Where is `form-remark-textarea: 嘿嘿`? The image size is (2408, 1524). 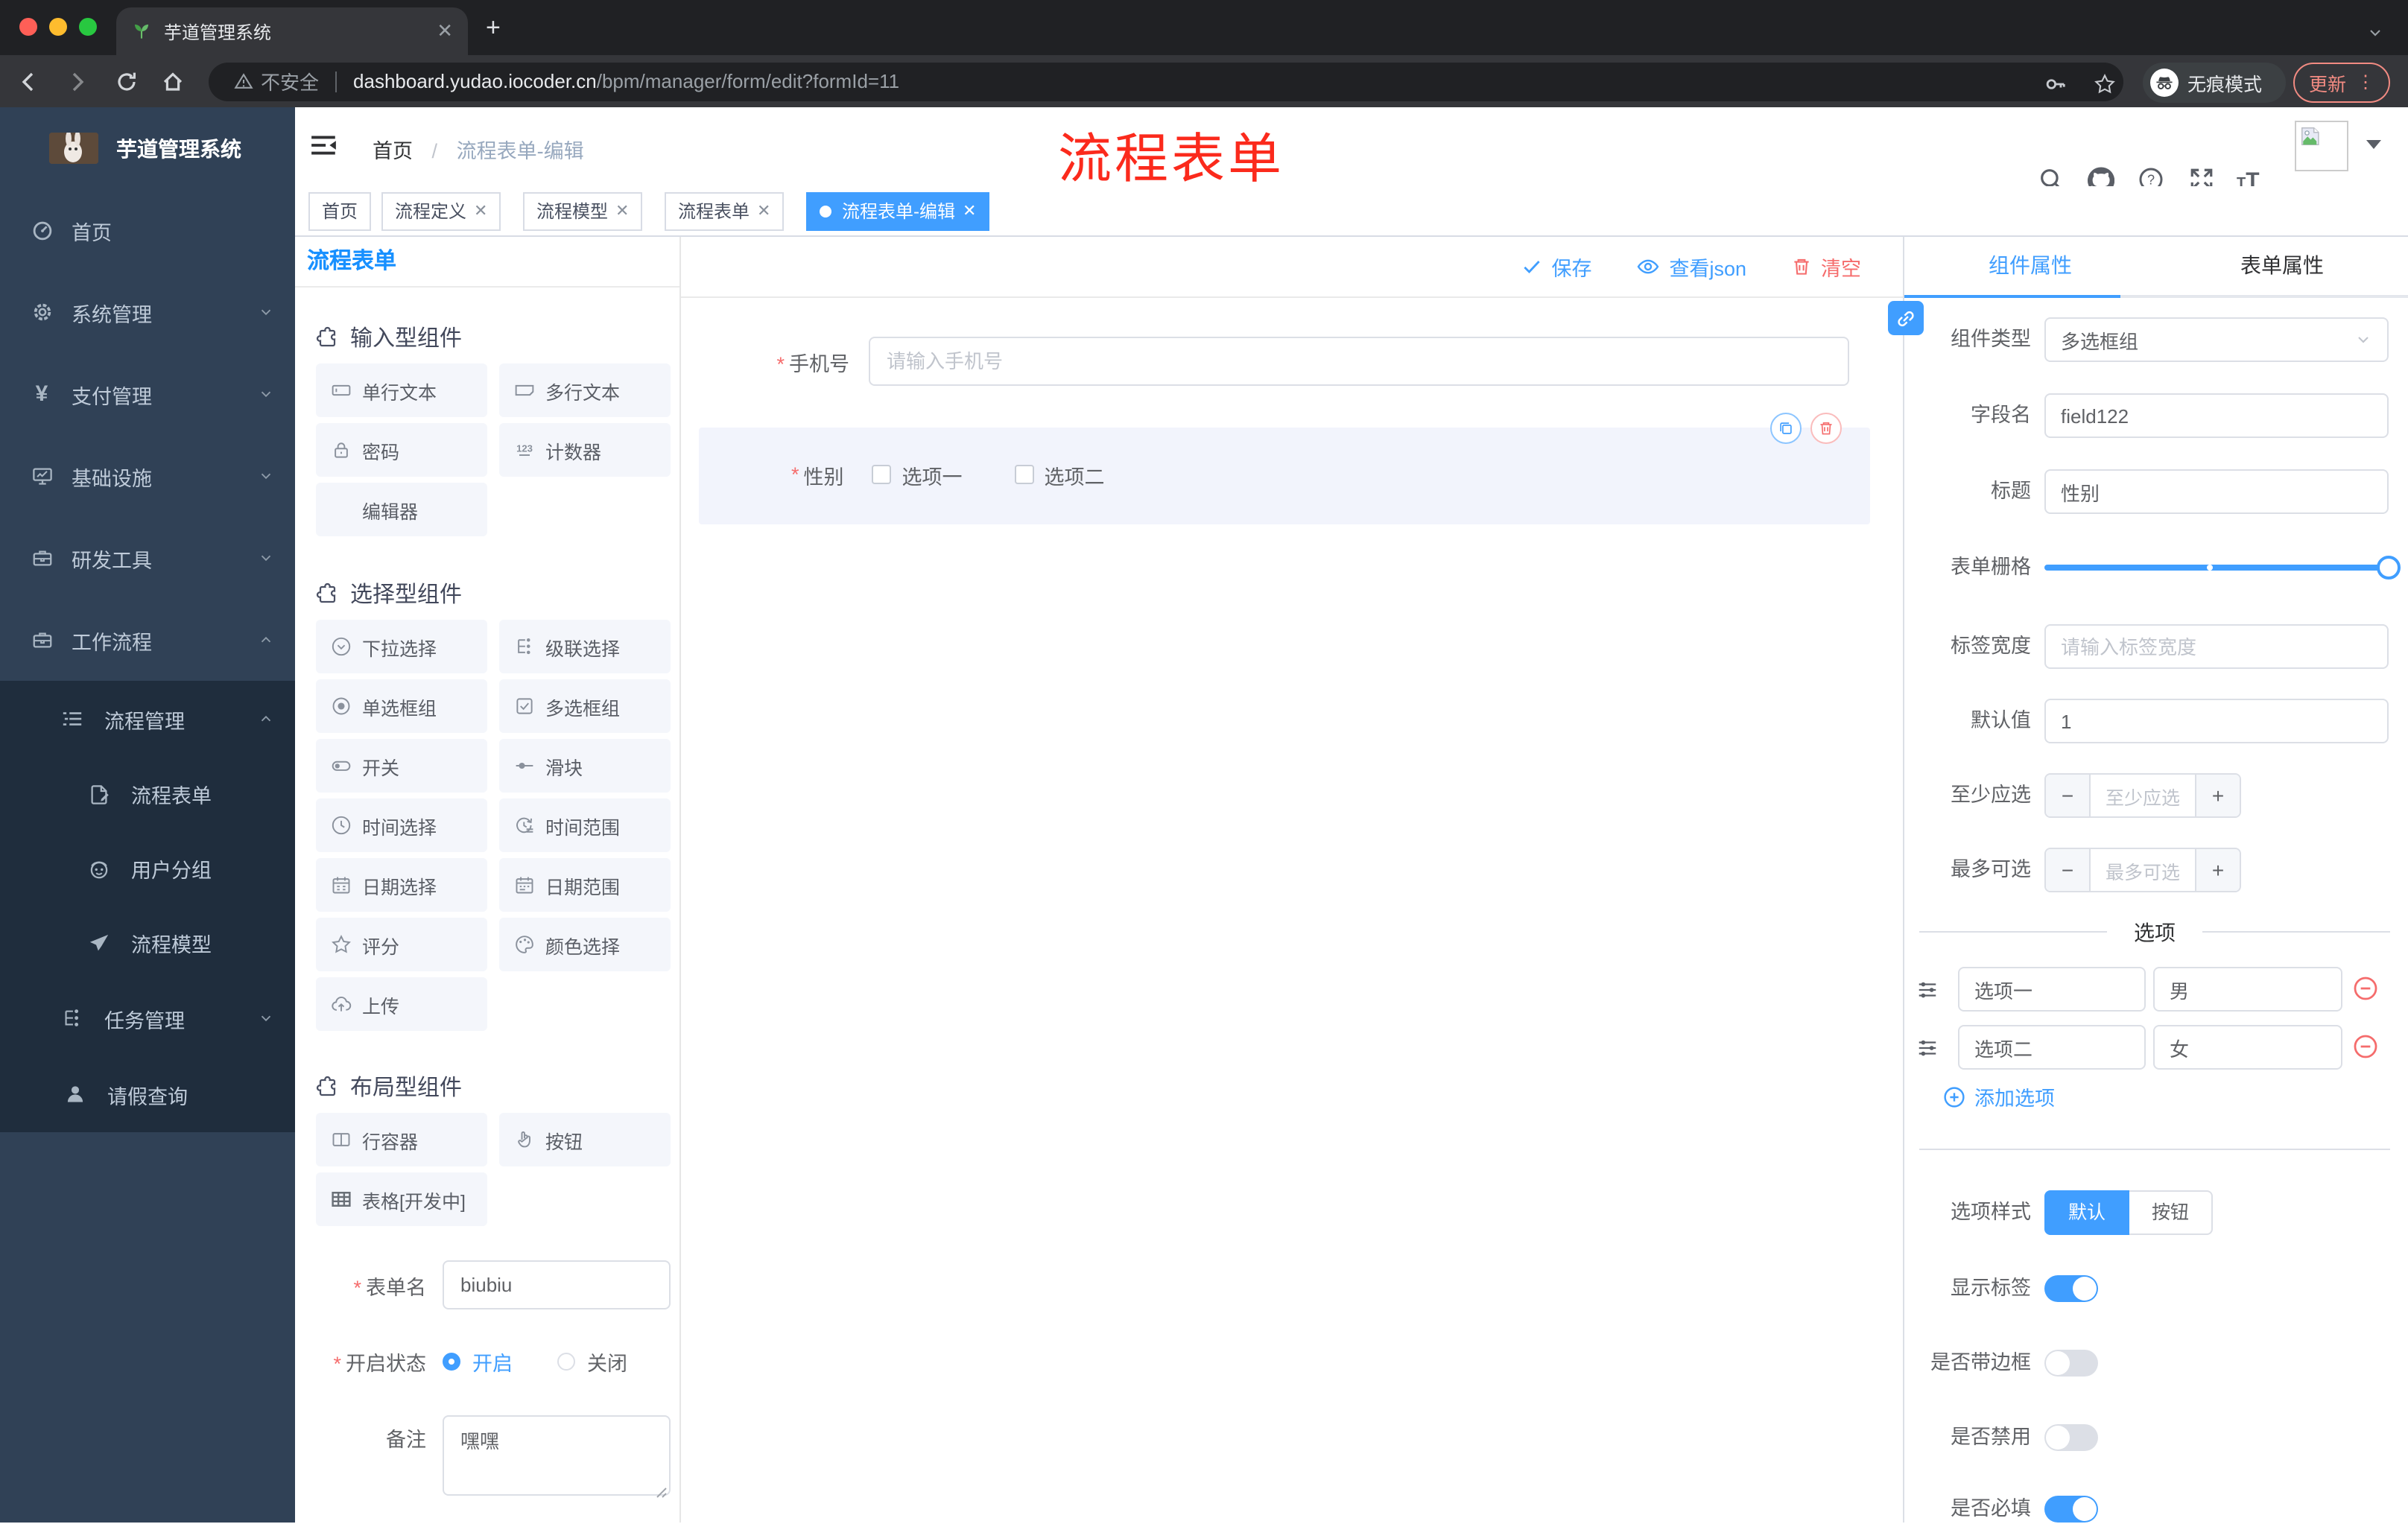
form-remark-textarea: 嘿嘿 is located at coordinates (557, 1455).